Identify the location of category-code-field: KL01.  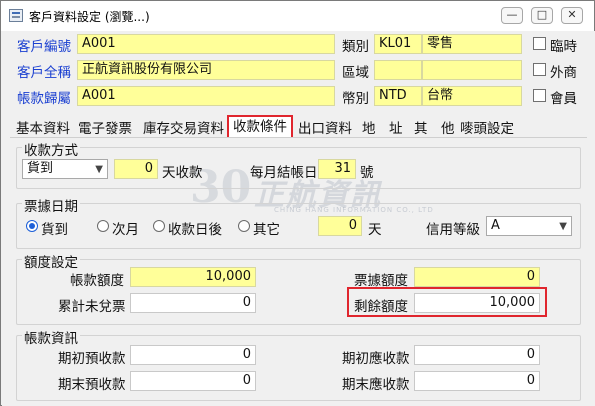
(398, 44).